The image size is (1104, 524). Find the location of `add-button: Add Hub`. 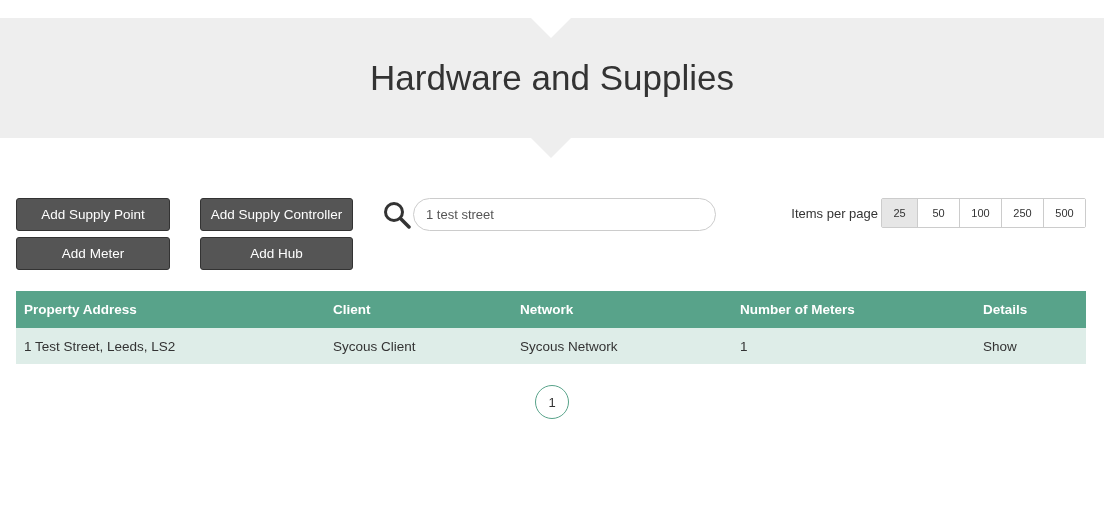

add-button: Add Hub is located at coordinates (276, 253).